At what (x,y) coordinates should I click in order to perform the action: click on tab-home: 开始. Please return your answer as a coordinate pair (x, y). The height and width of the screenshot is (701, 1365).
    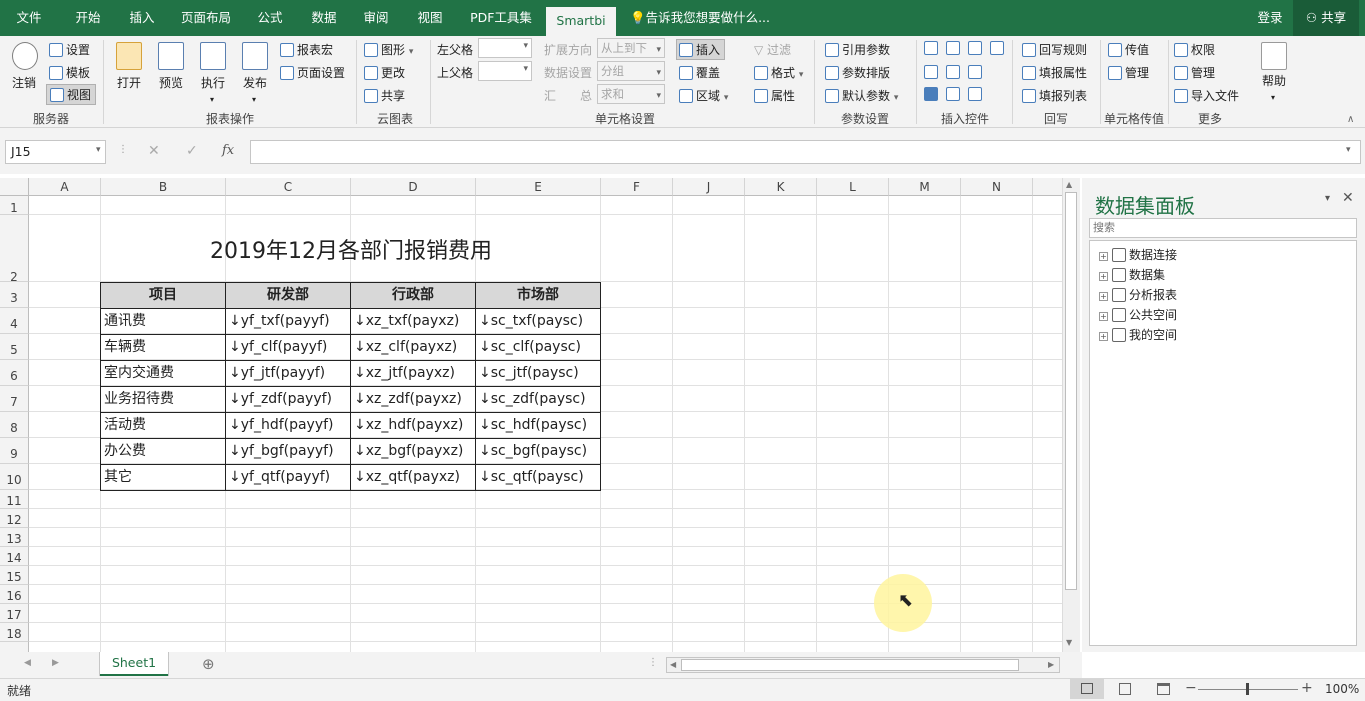
    Looking at the image, I should click on (88, 18).